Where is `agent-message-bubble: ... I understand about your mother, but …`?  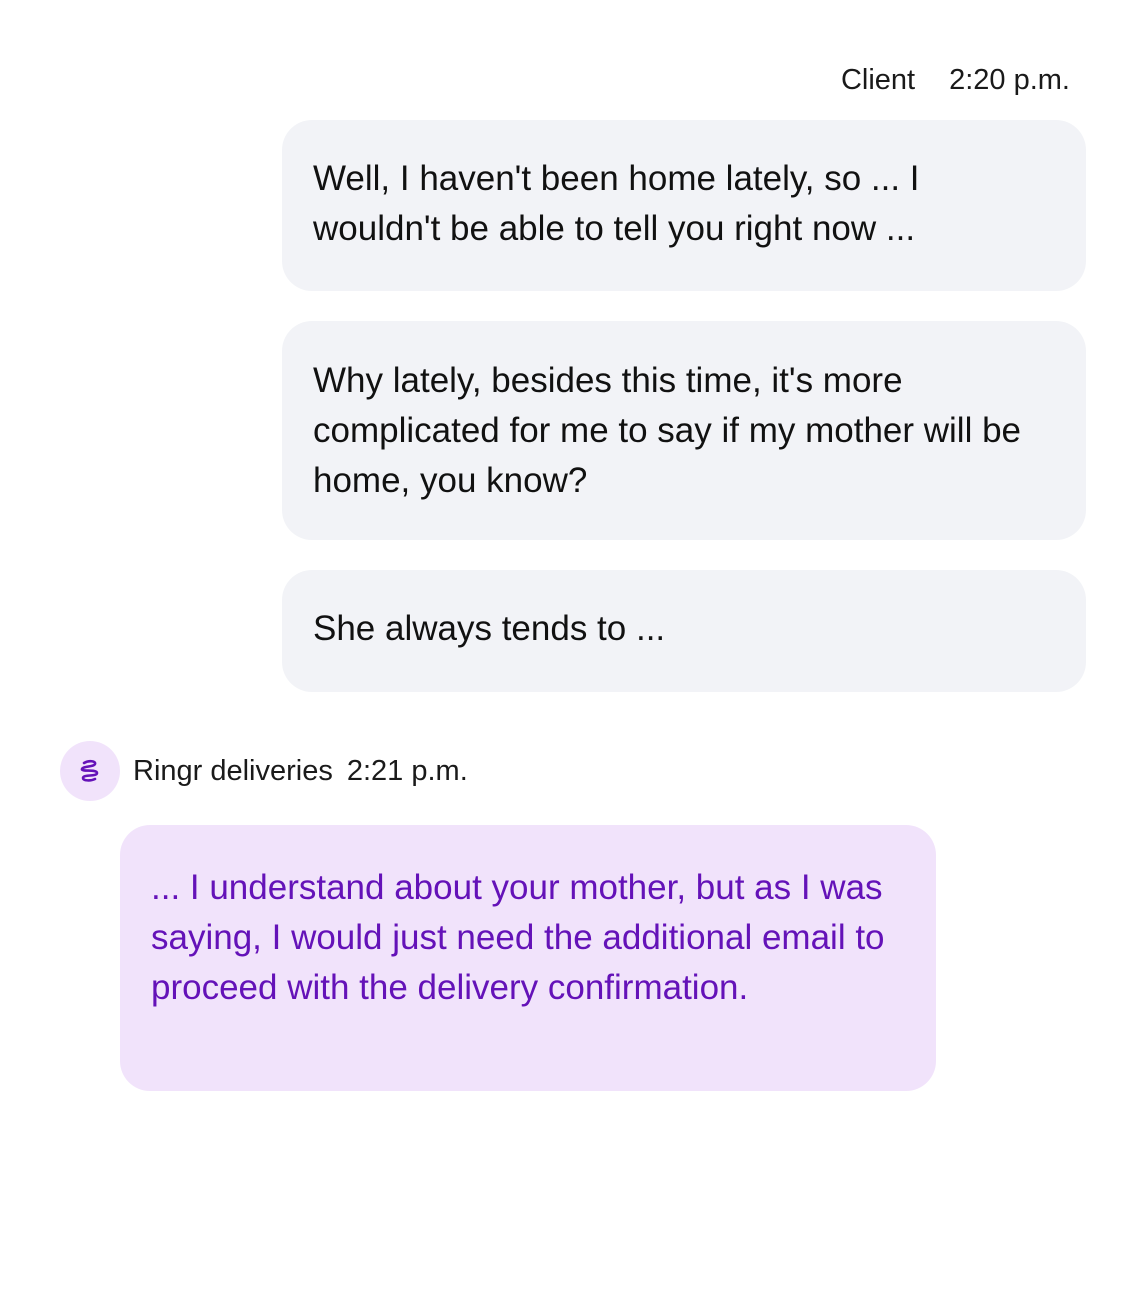
agent-message-bubble: ... I understand about your mother, but … is located at coordinates (528, 958).